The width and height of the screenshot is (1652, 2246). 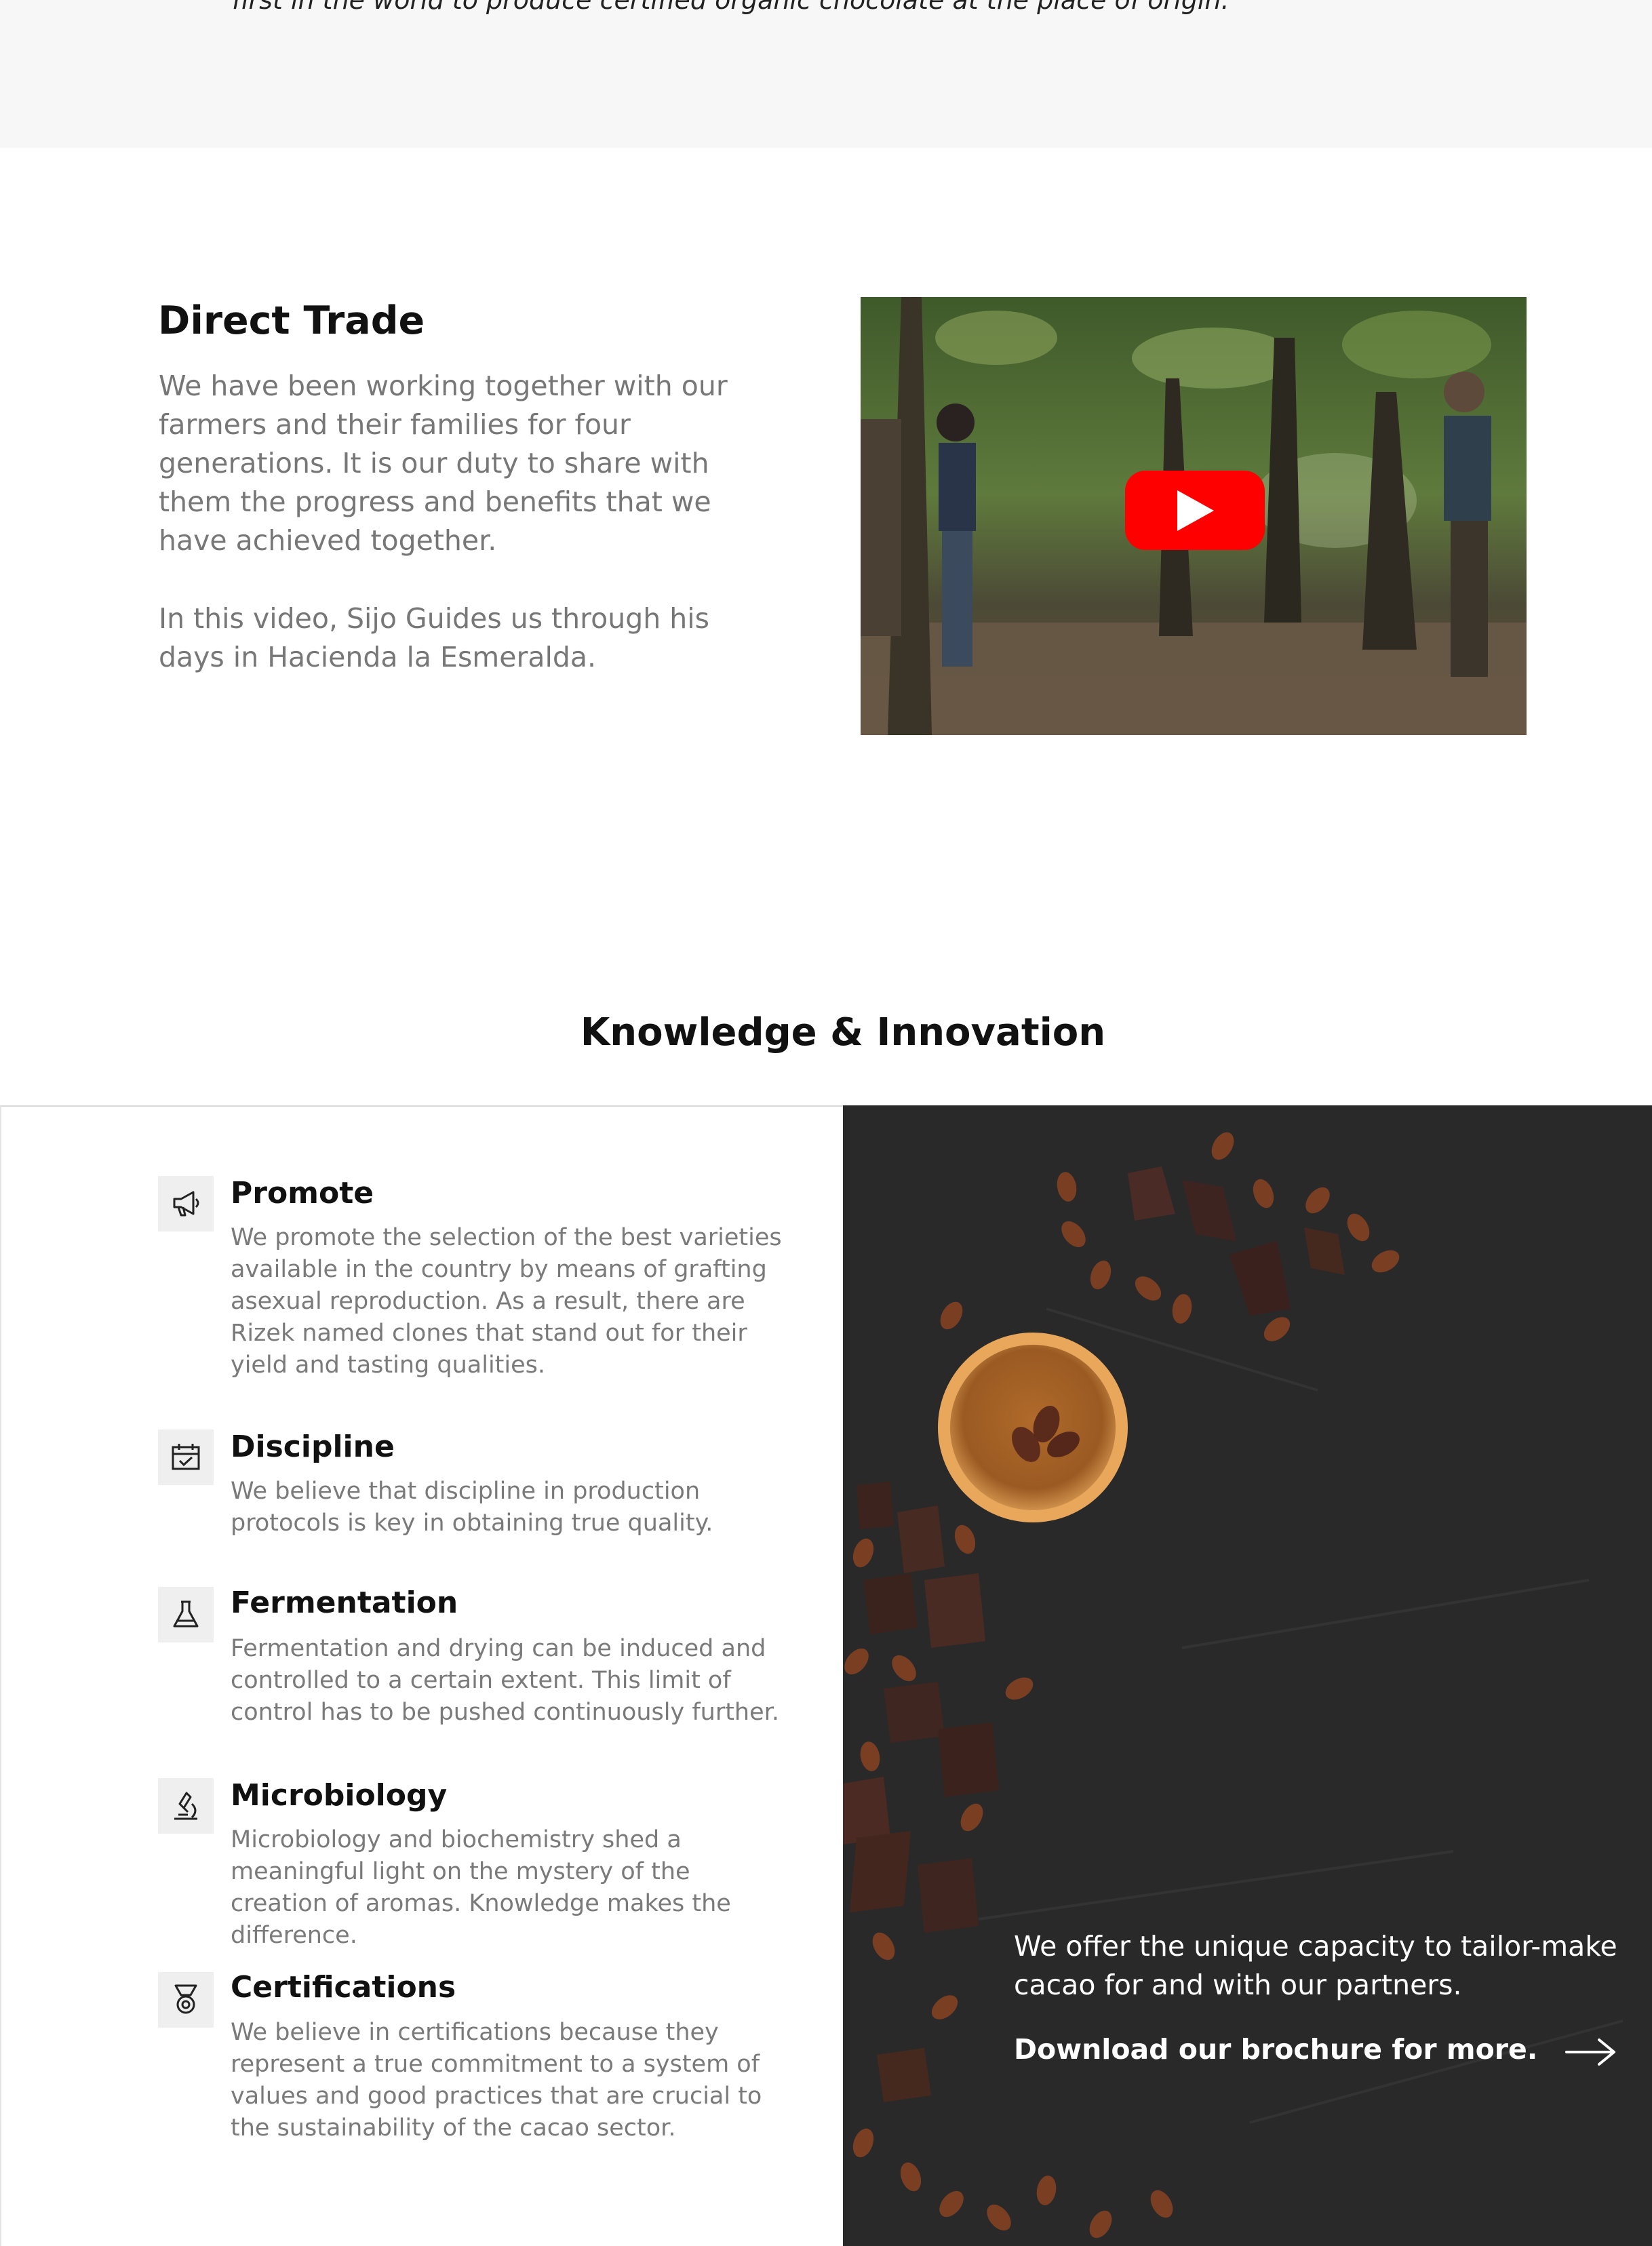 What do you see at coordinates (186, 2000) in the screenshot?
I see `medal-icon` at bounding box center [186, 2000].